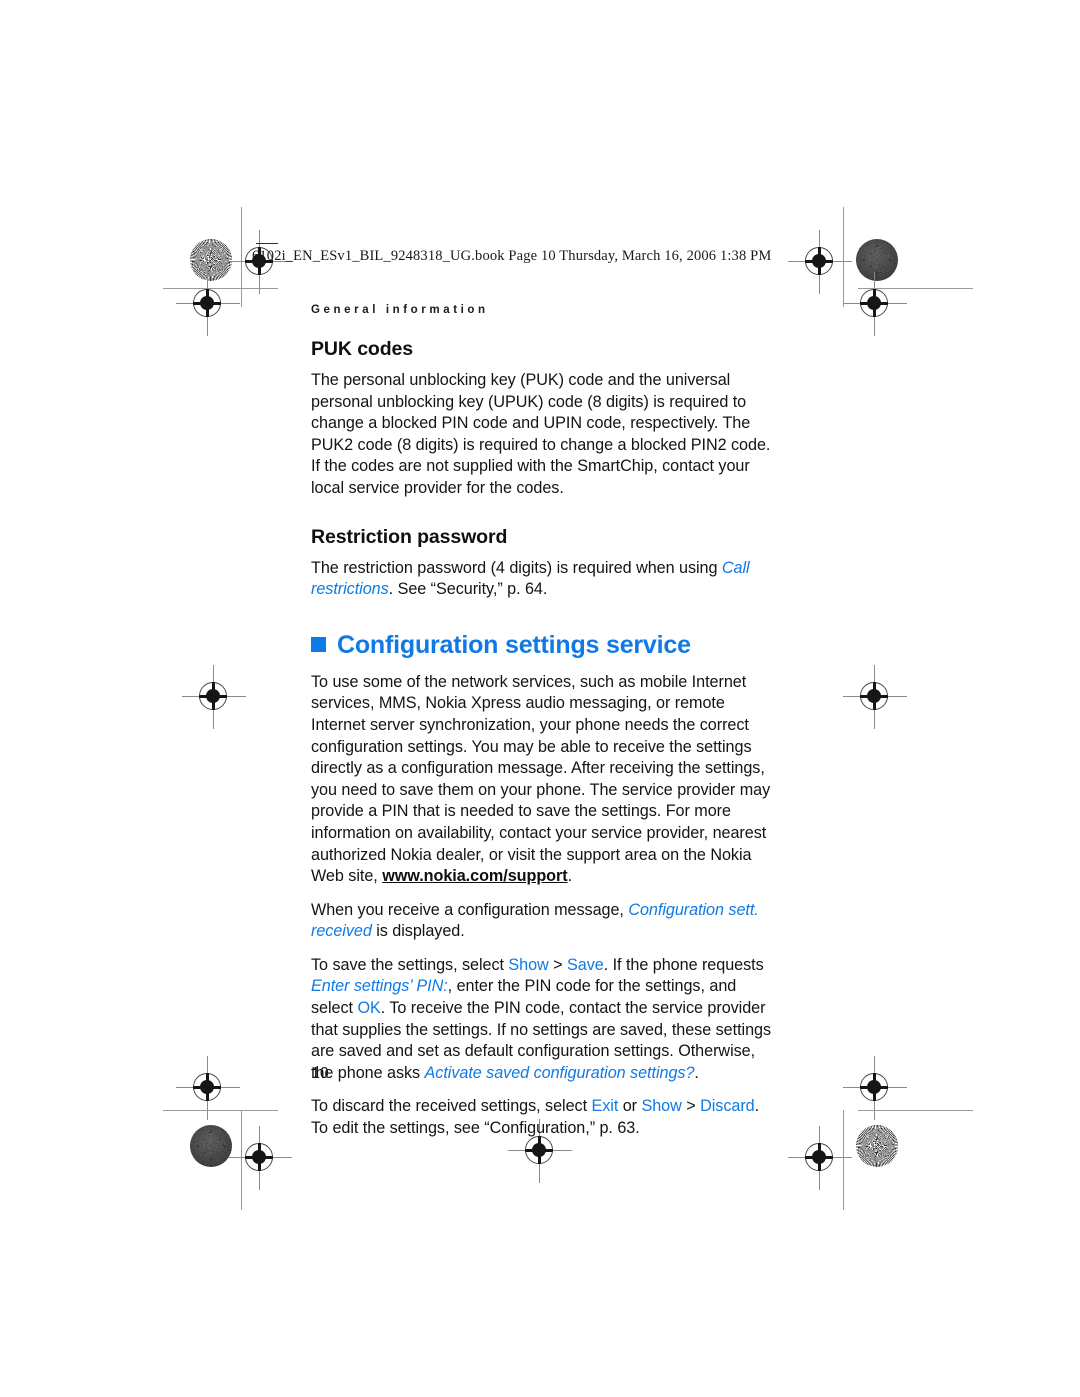 This screenshot has width=1080, height=1397. I want to click on ui-term-exit: Exit, so click(605, 1106).